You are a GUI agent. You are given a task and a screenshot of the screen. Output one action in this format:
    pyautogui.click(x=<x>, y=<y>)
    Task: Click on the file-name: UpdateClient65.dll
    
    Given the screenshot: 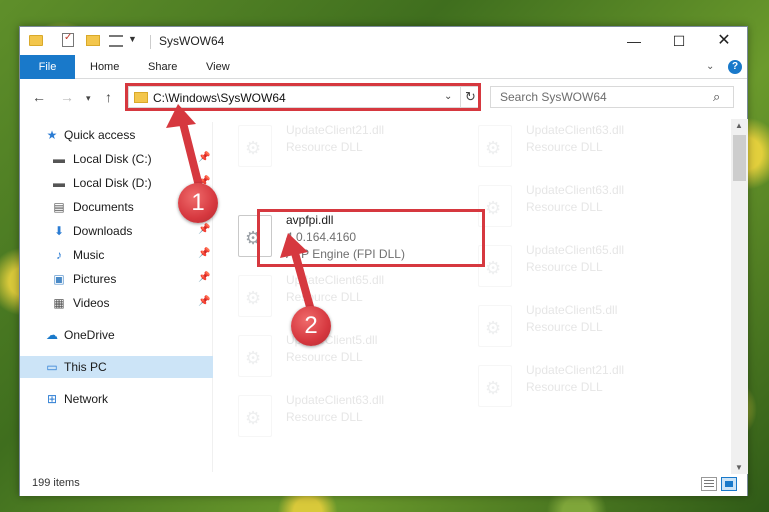 What is the action you would take?
    pyautogui.click(x=575, y=250)
    